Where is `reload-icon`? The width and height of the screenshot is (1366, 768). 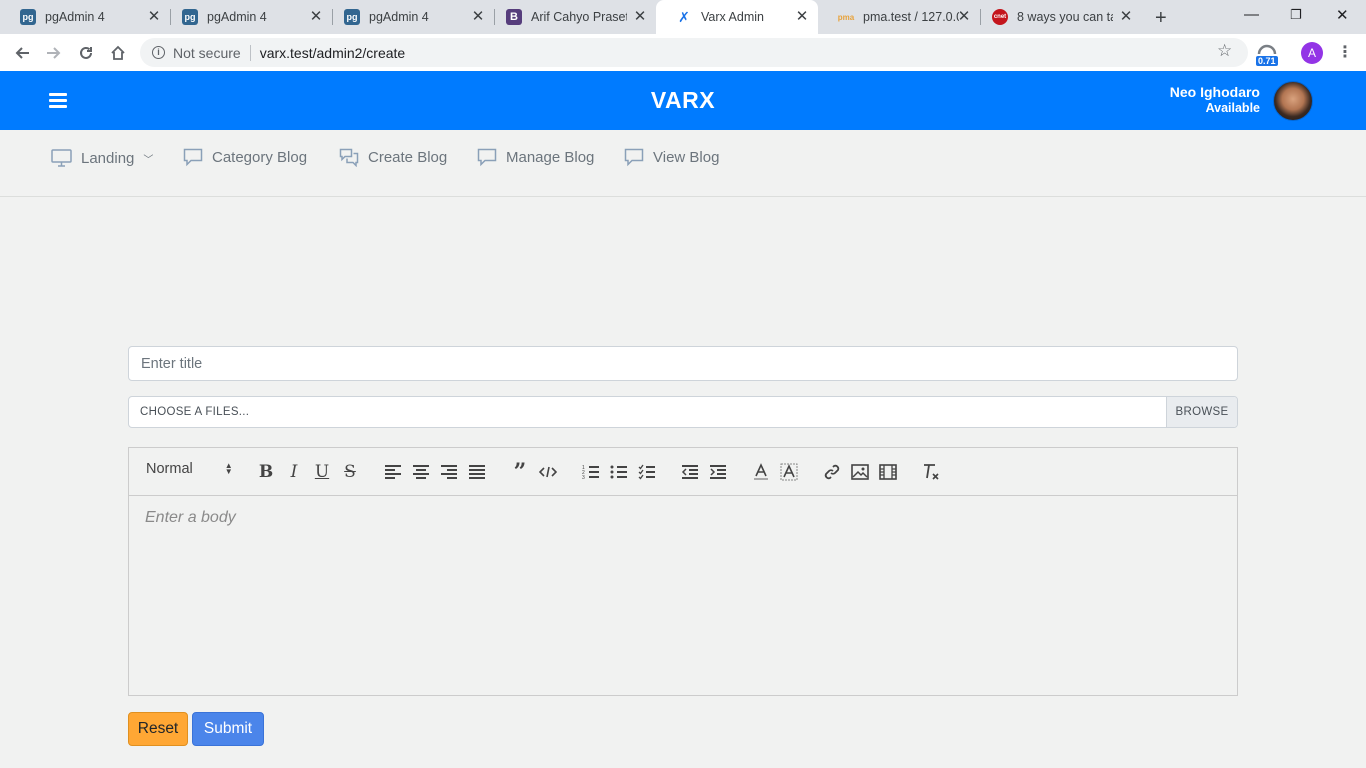
reload-icon is located at coordinates (86, 53).